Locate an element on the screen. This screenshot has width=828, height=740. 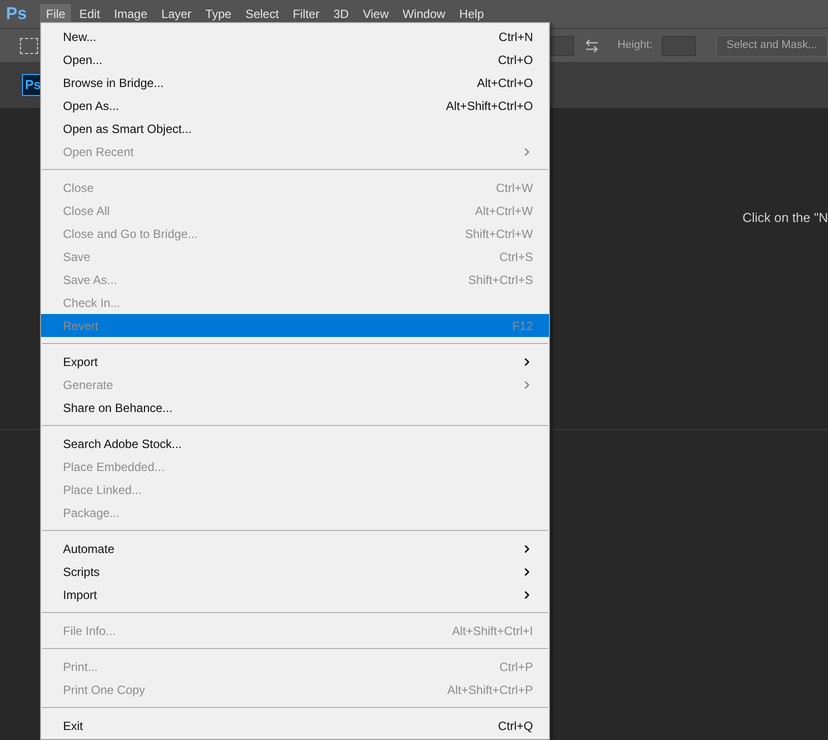
menu-bar-item: Edit is located at coordinates (89, 14).